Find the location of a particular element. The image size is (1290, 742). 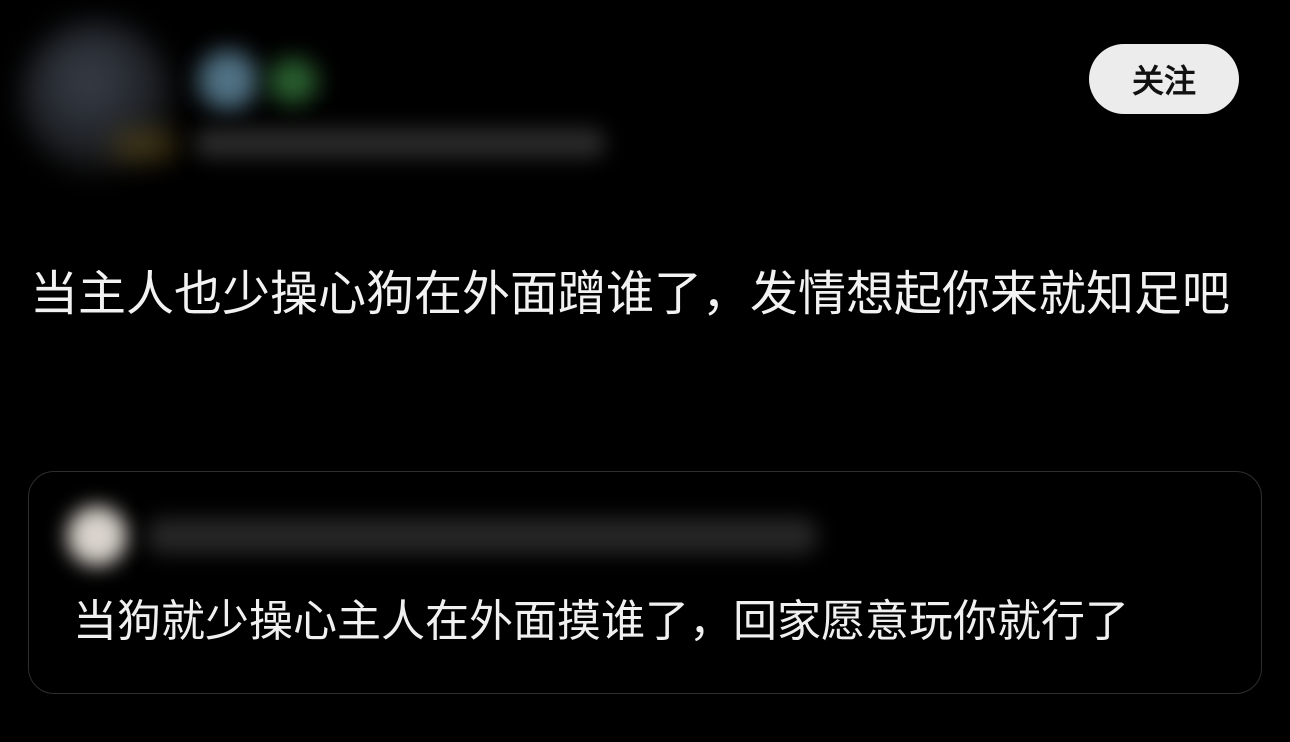

author-avatar-accent is located at coordinates (145, 145).